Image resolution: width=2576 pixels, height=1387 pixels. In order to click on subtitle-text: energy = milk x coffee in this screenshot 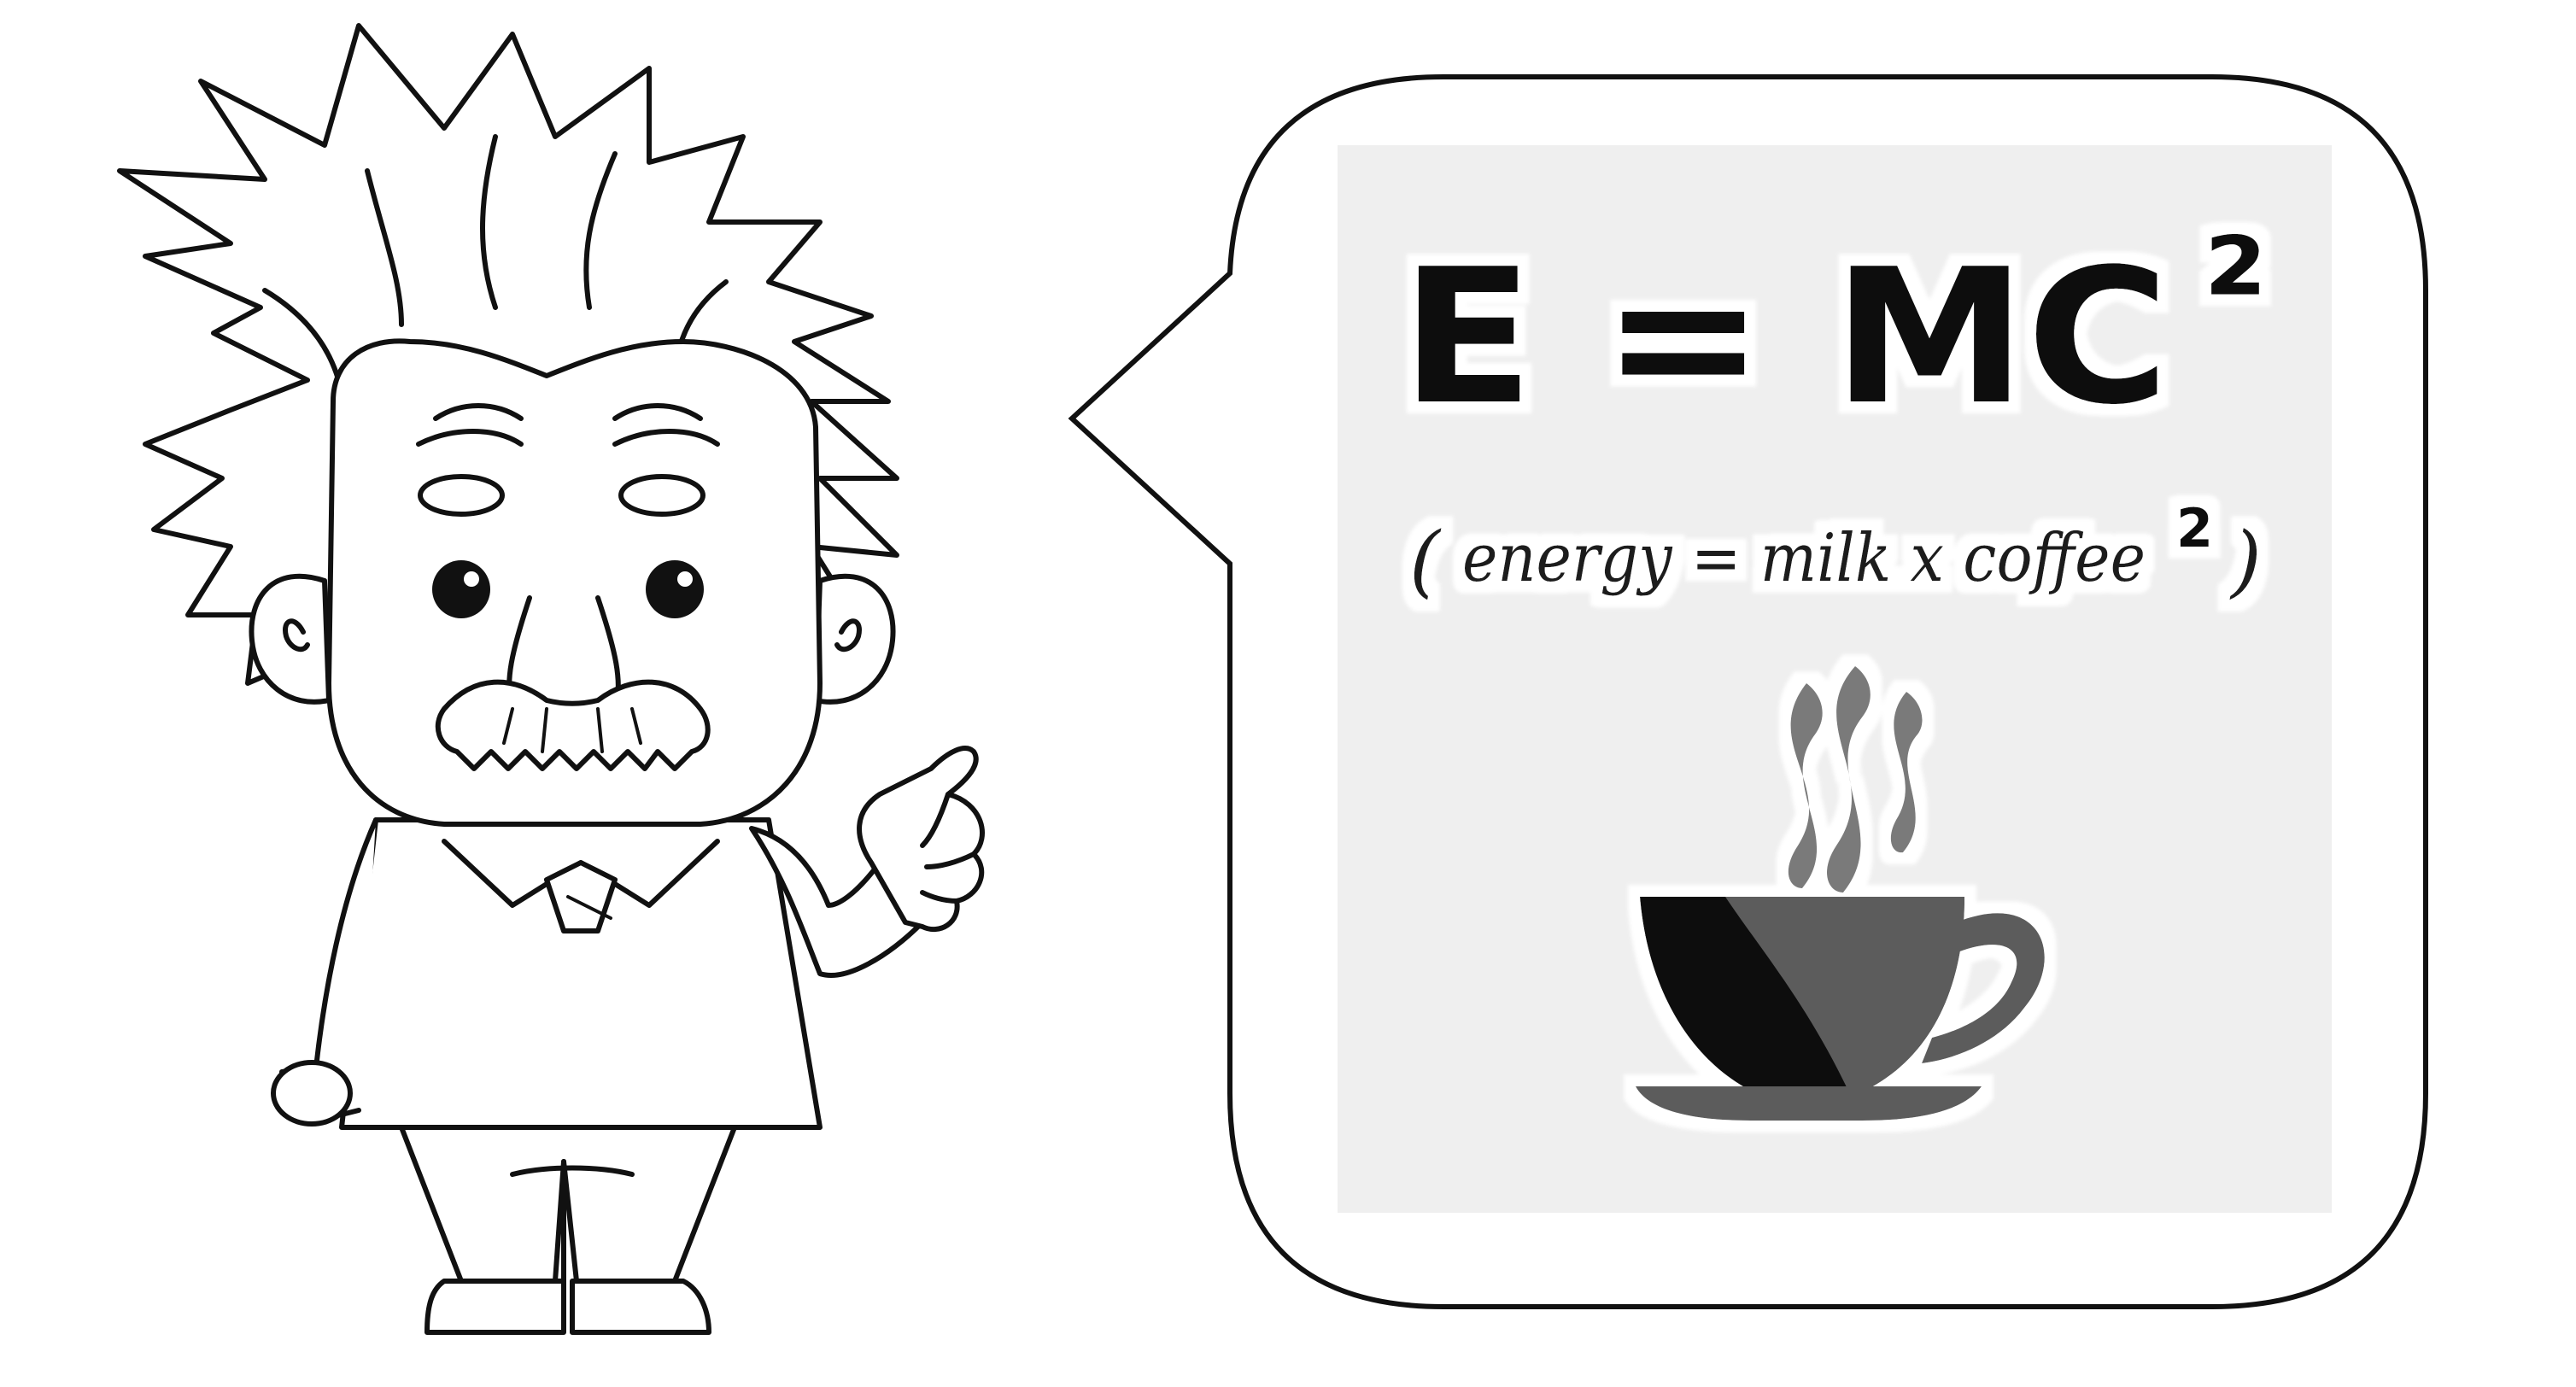, I will do `click(1804, 558)`.